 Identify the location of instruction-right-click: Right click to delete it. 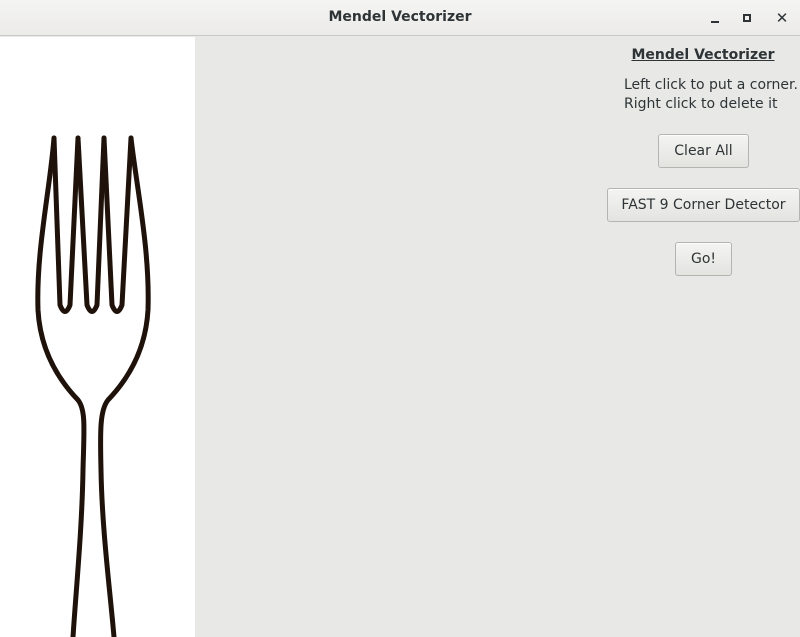
(701, 104).